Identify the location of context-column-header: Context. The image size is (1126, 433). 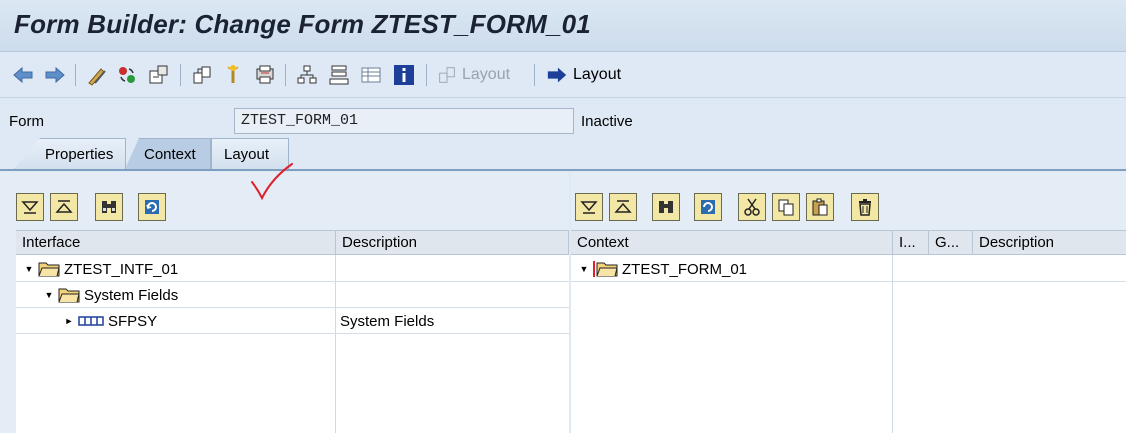
(732, 243).